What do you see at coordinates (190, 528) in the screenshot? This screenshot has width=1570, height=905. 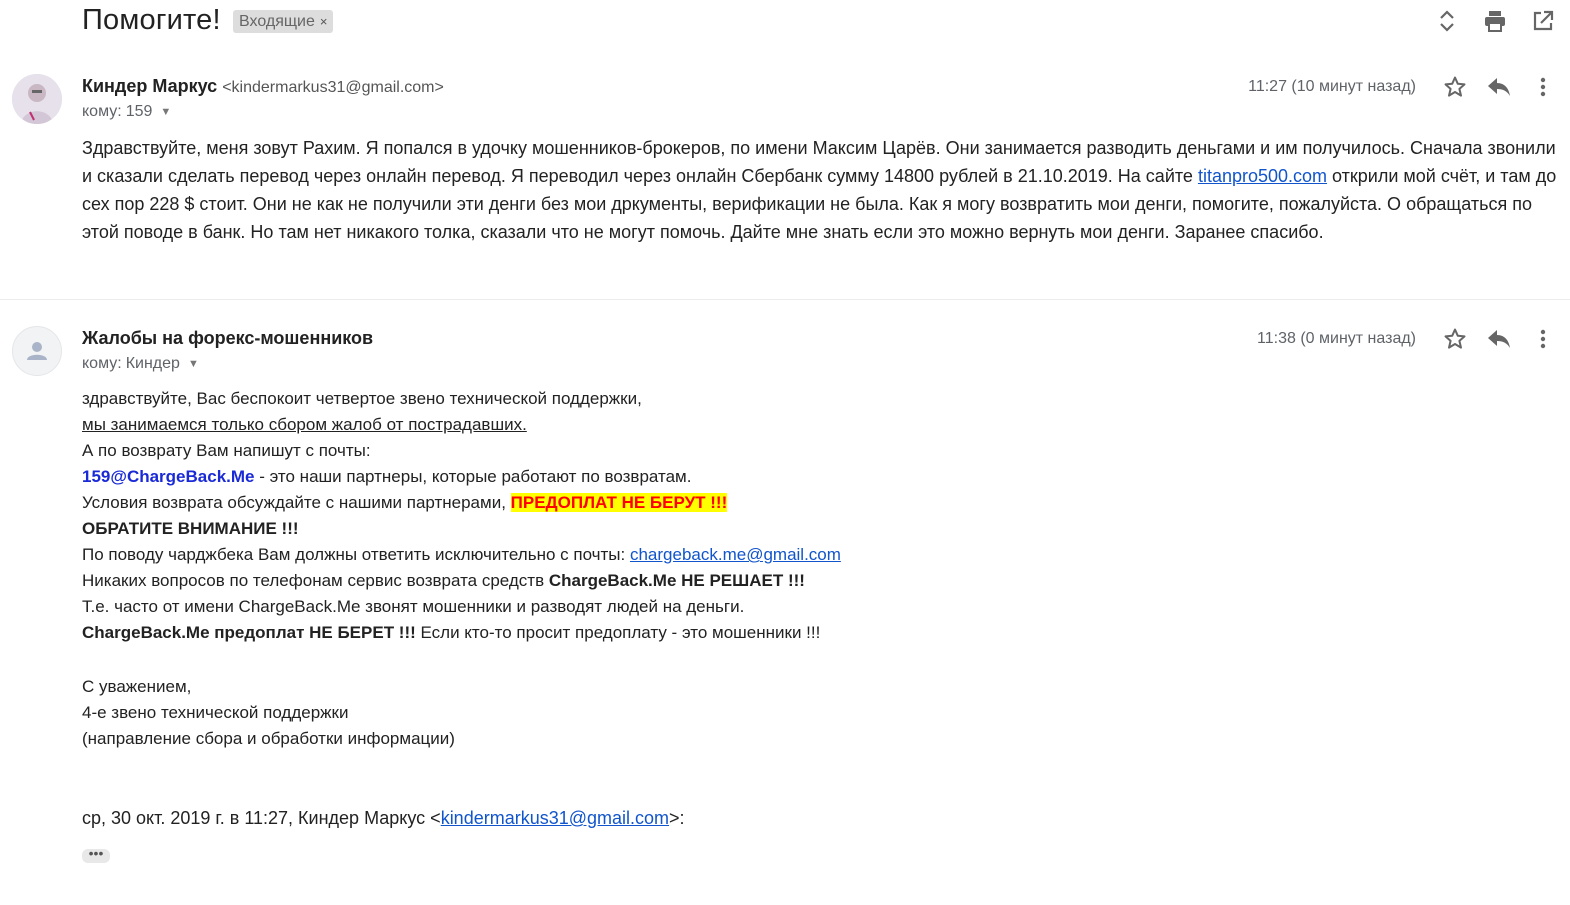 I see `body-line: ОБРАТИТЕ ВНИМАНИЕ !!!` at bounding box center [190, 528].